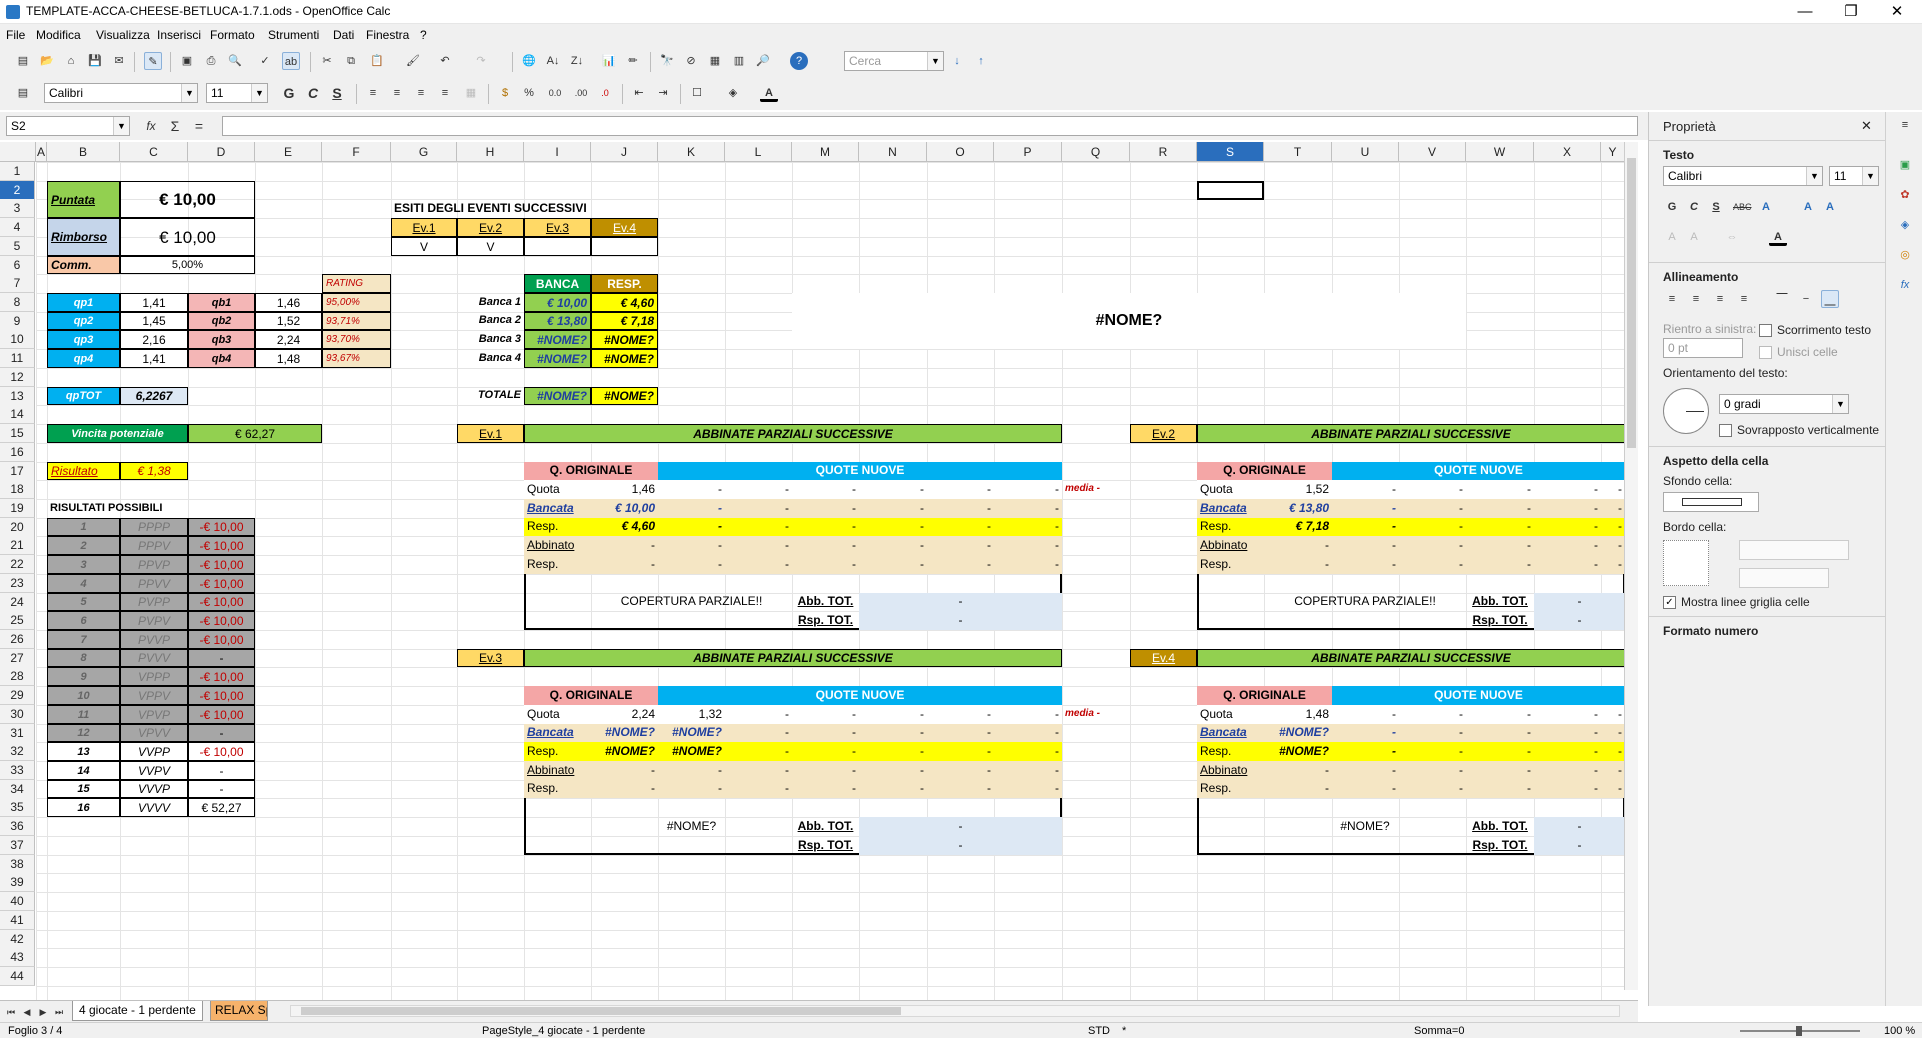 This screenshot has height=1038, width=1922. I want to click on panel-original-value: #NOME?, so click(1298, 751).